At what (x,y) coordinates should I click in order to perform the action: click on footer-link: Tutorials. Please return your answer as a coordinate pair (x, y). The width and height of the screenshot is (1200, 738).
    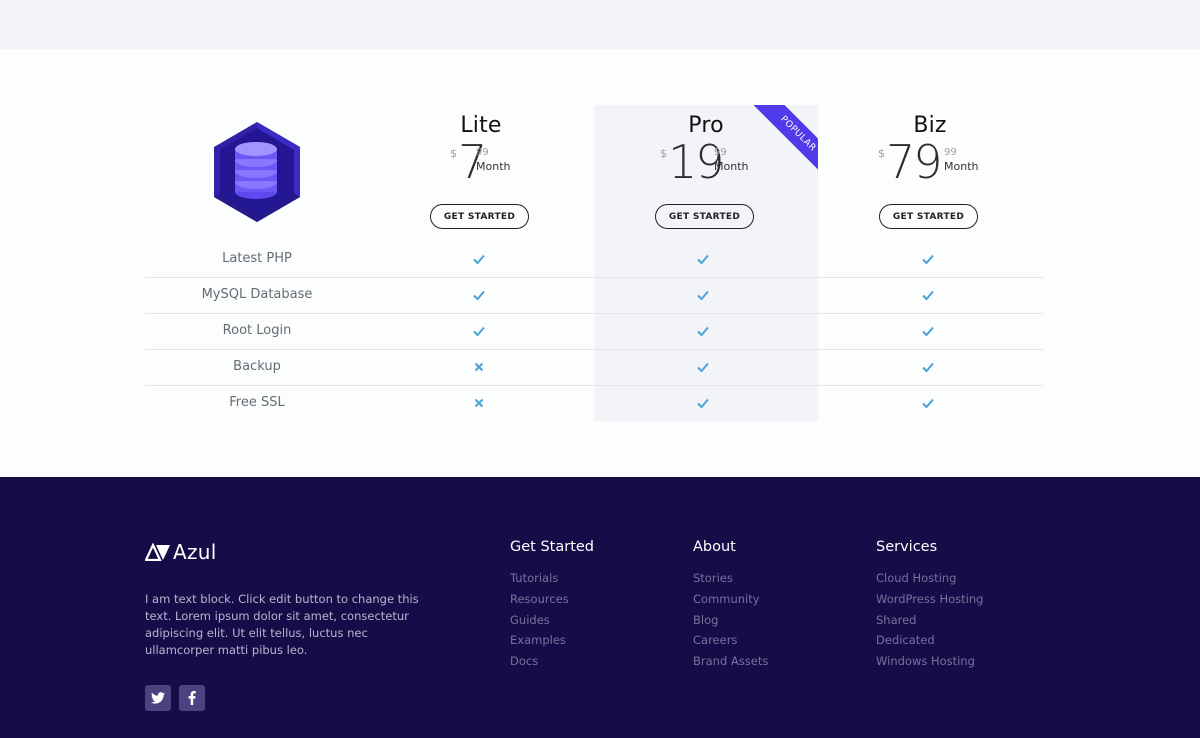
    Looking at the image, I should click on (552, 578).